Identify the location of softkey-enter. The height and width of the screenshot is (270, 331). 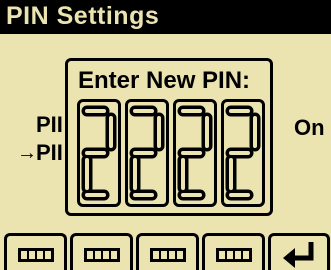
(299, 251).